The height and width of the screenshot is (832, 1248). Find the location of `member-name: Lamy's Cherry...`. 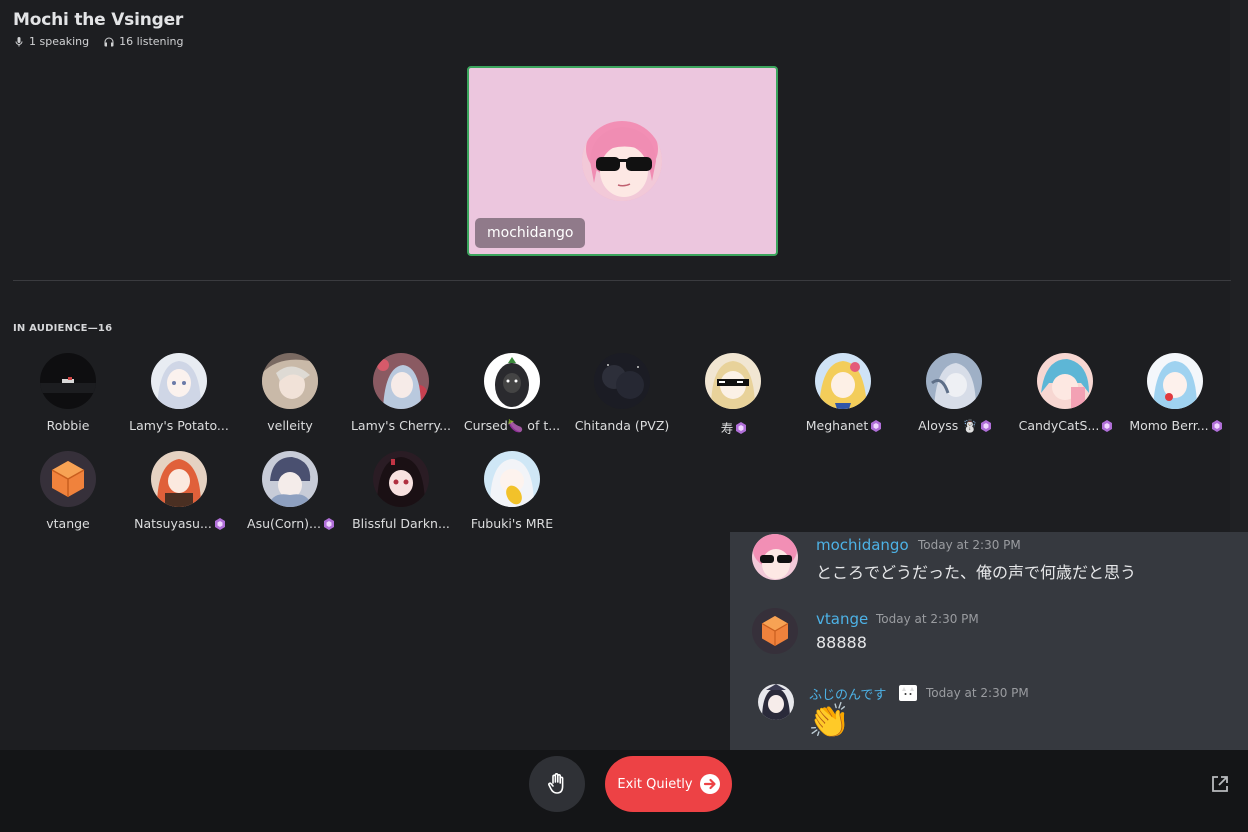

member-name: Lamy's Cherry... is located at coordinates (401, 425).